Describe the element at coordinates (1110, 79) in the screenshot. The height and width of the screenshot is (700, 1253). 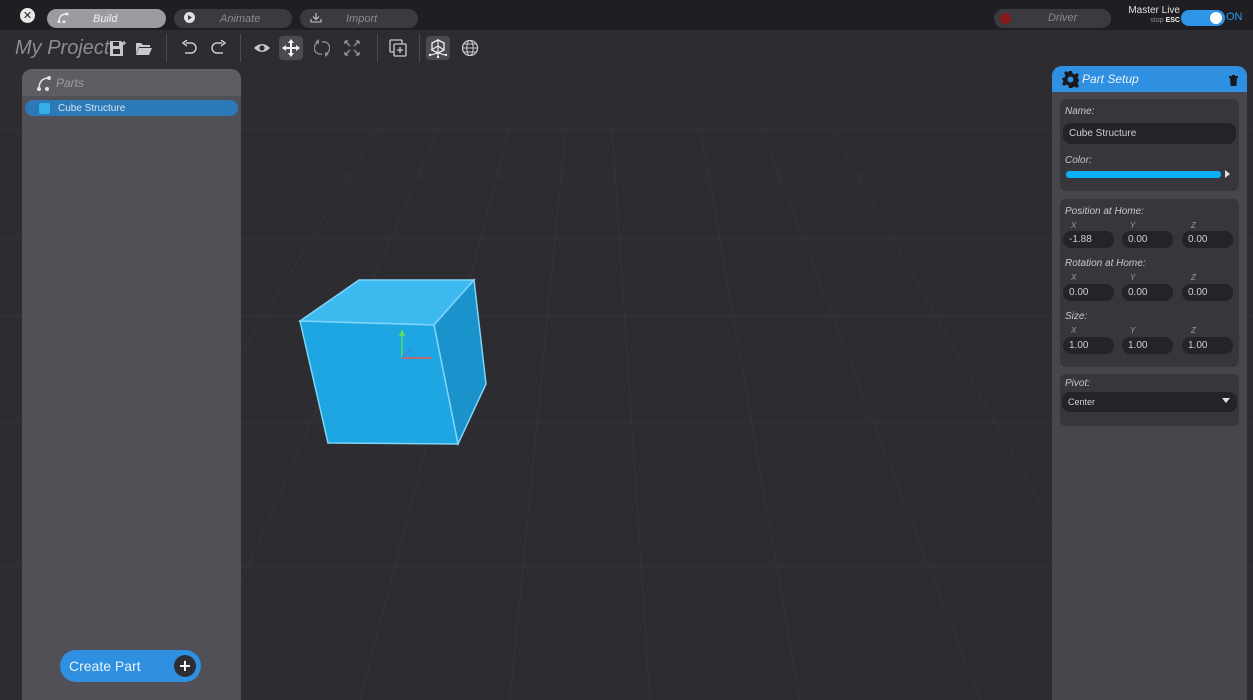
I see `part-setup-title: Part Setup` at that location.